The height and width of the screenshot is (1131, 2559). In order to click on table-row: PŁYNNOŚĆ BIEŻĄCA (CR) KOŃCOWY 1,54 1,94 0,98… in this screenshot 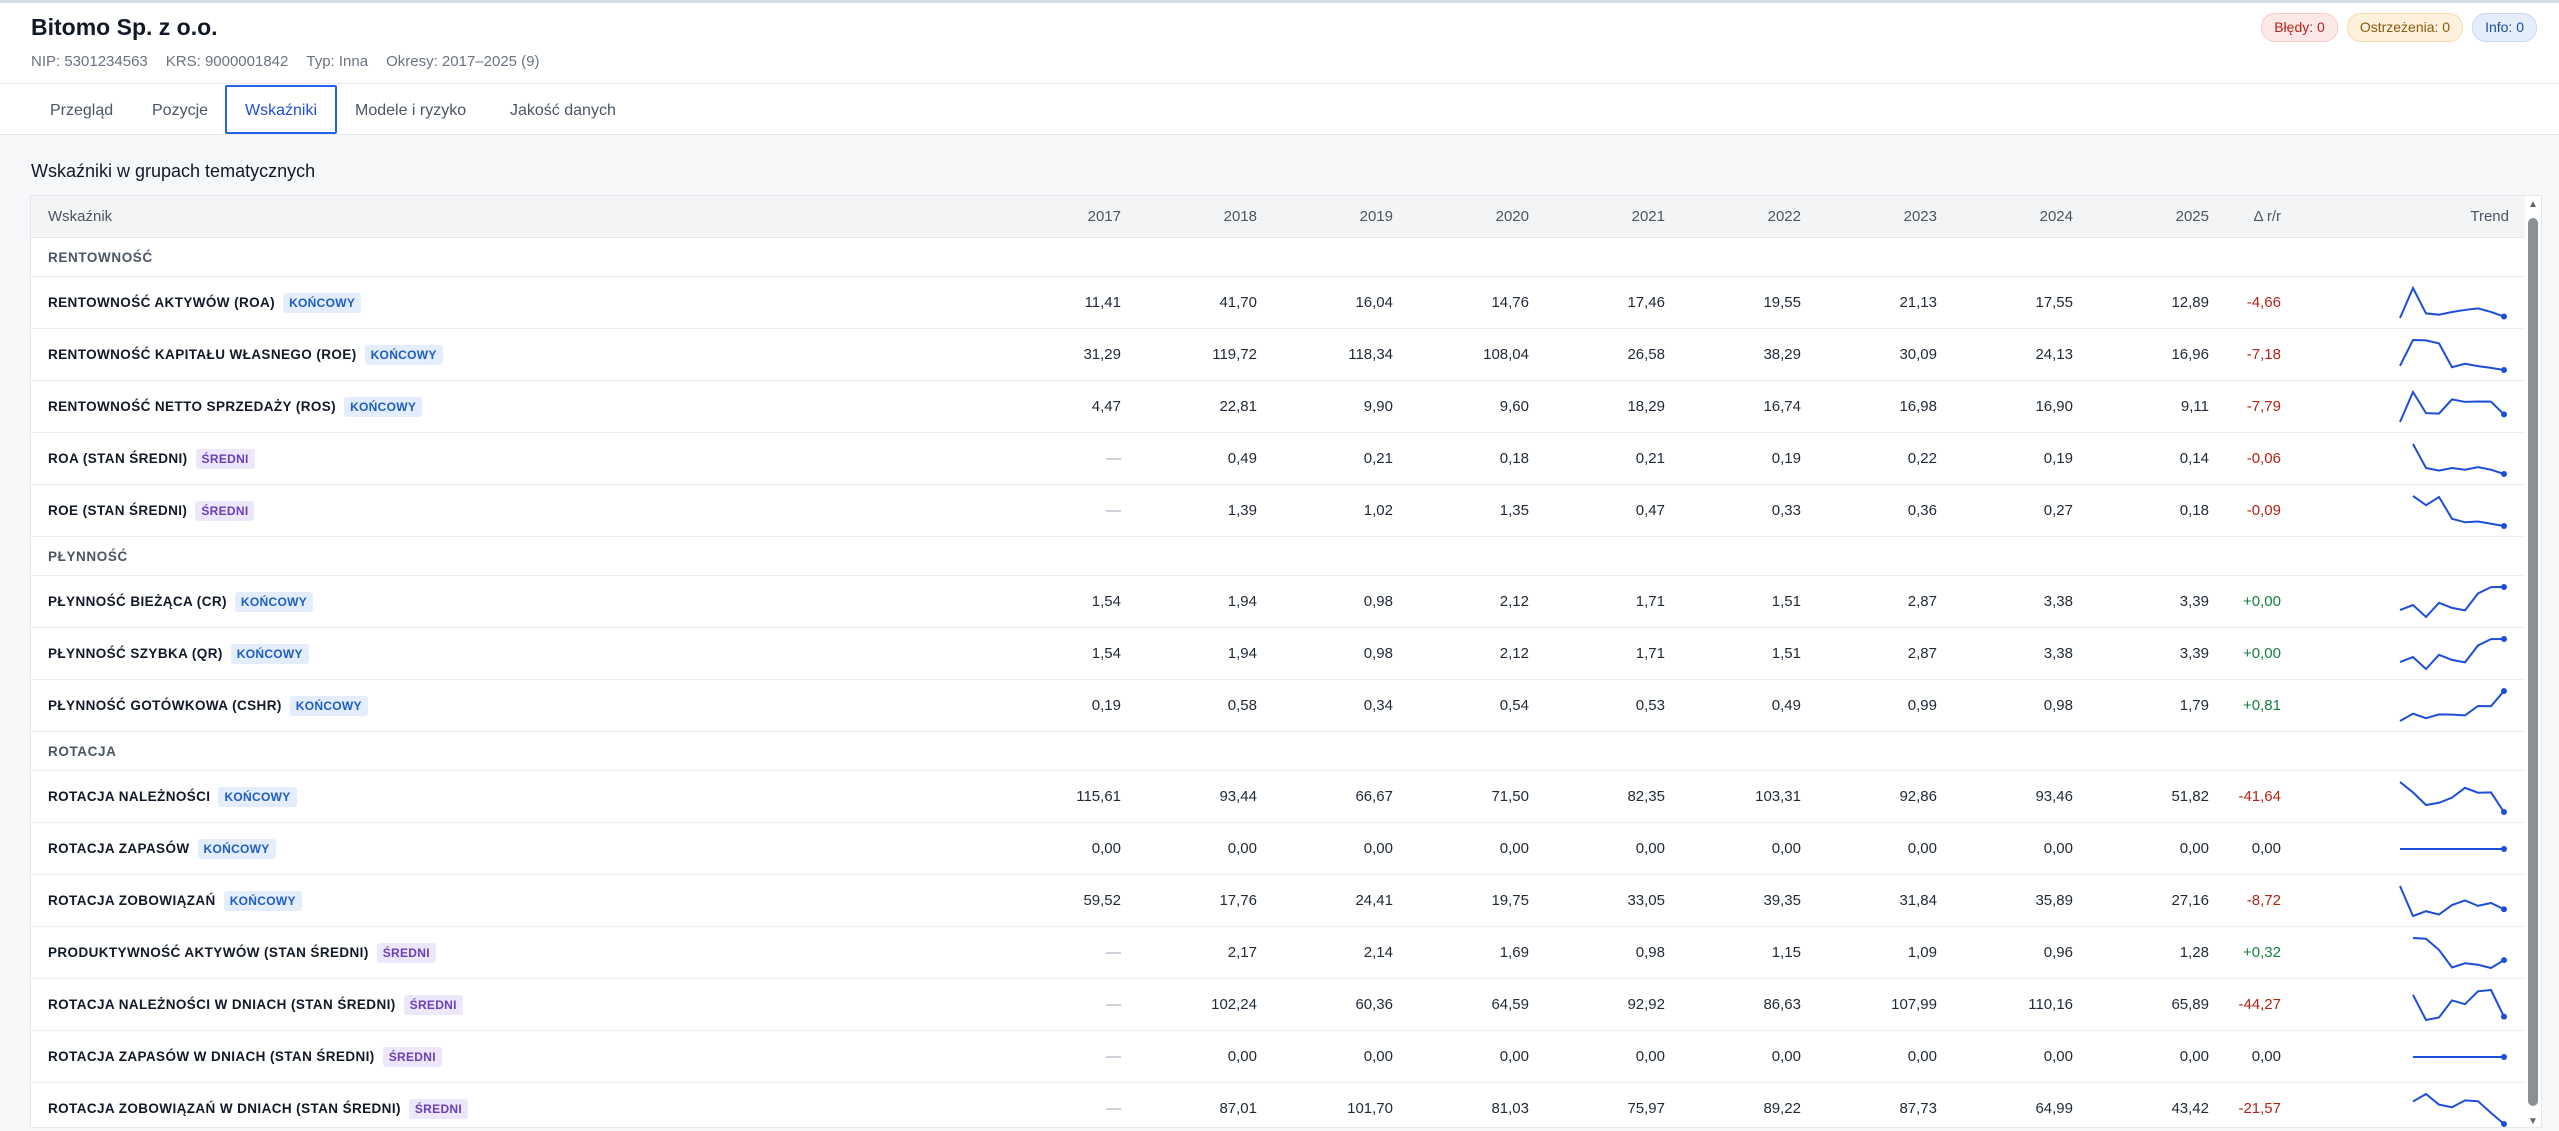, I will do `click(1286, 602)`.